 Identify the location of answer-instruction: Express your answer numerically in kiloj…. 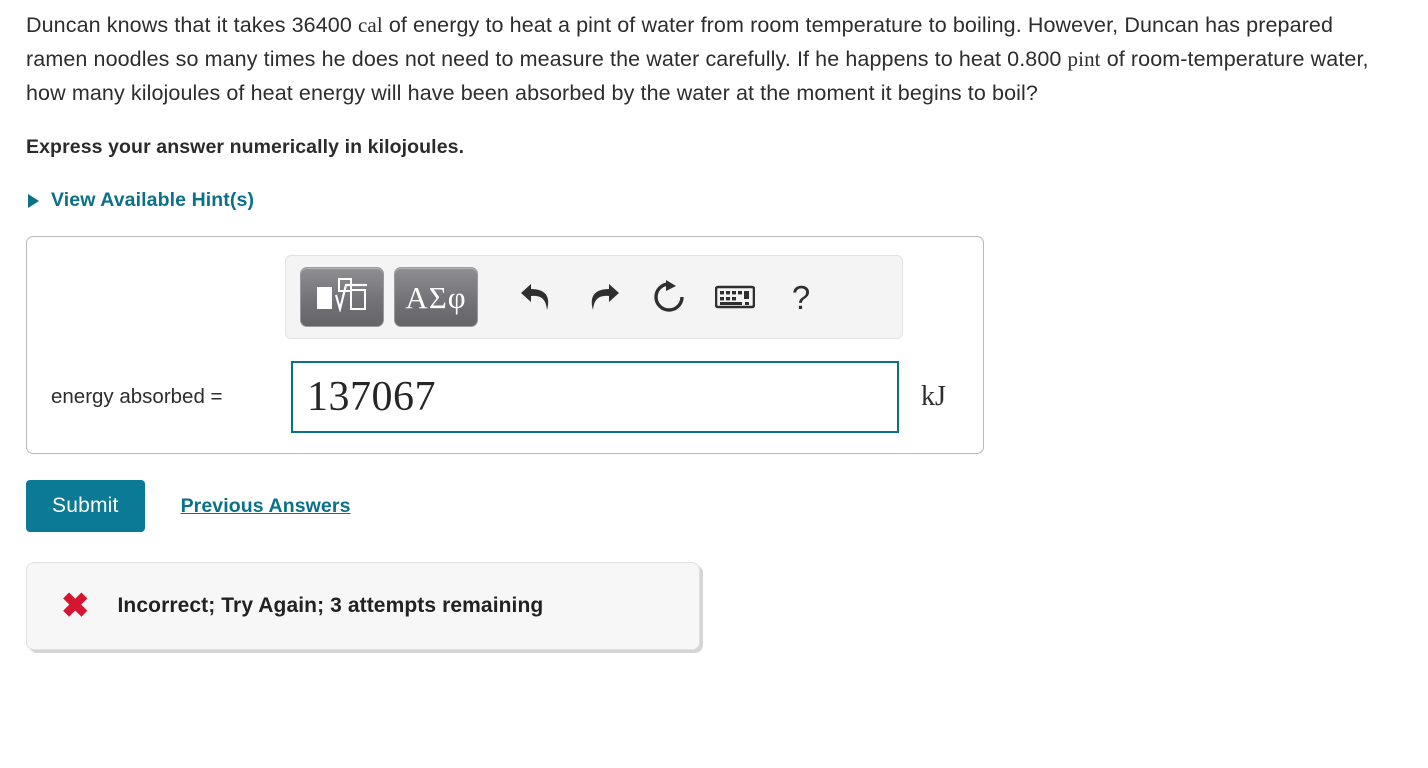
(245, 147).